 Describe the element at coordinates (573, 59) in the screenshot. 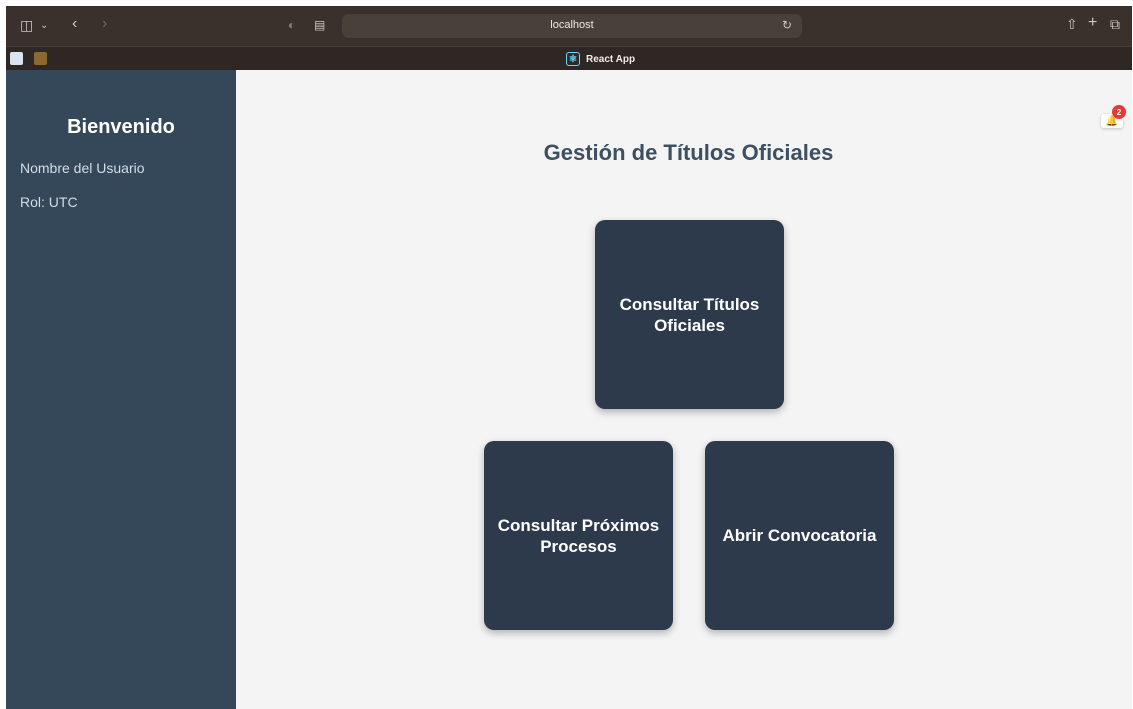

I see `react-icon: ⚛` at that location.